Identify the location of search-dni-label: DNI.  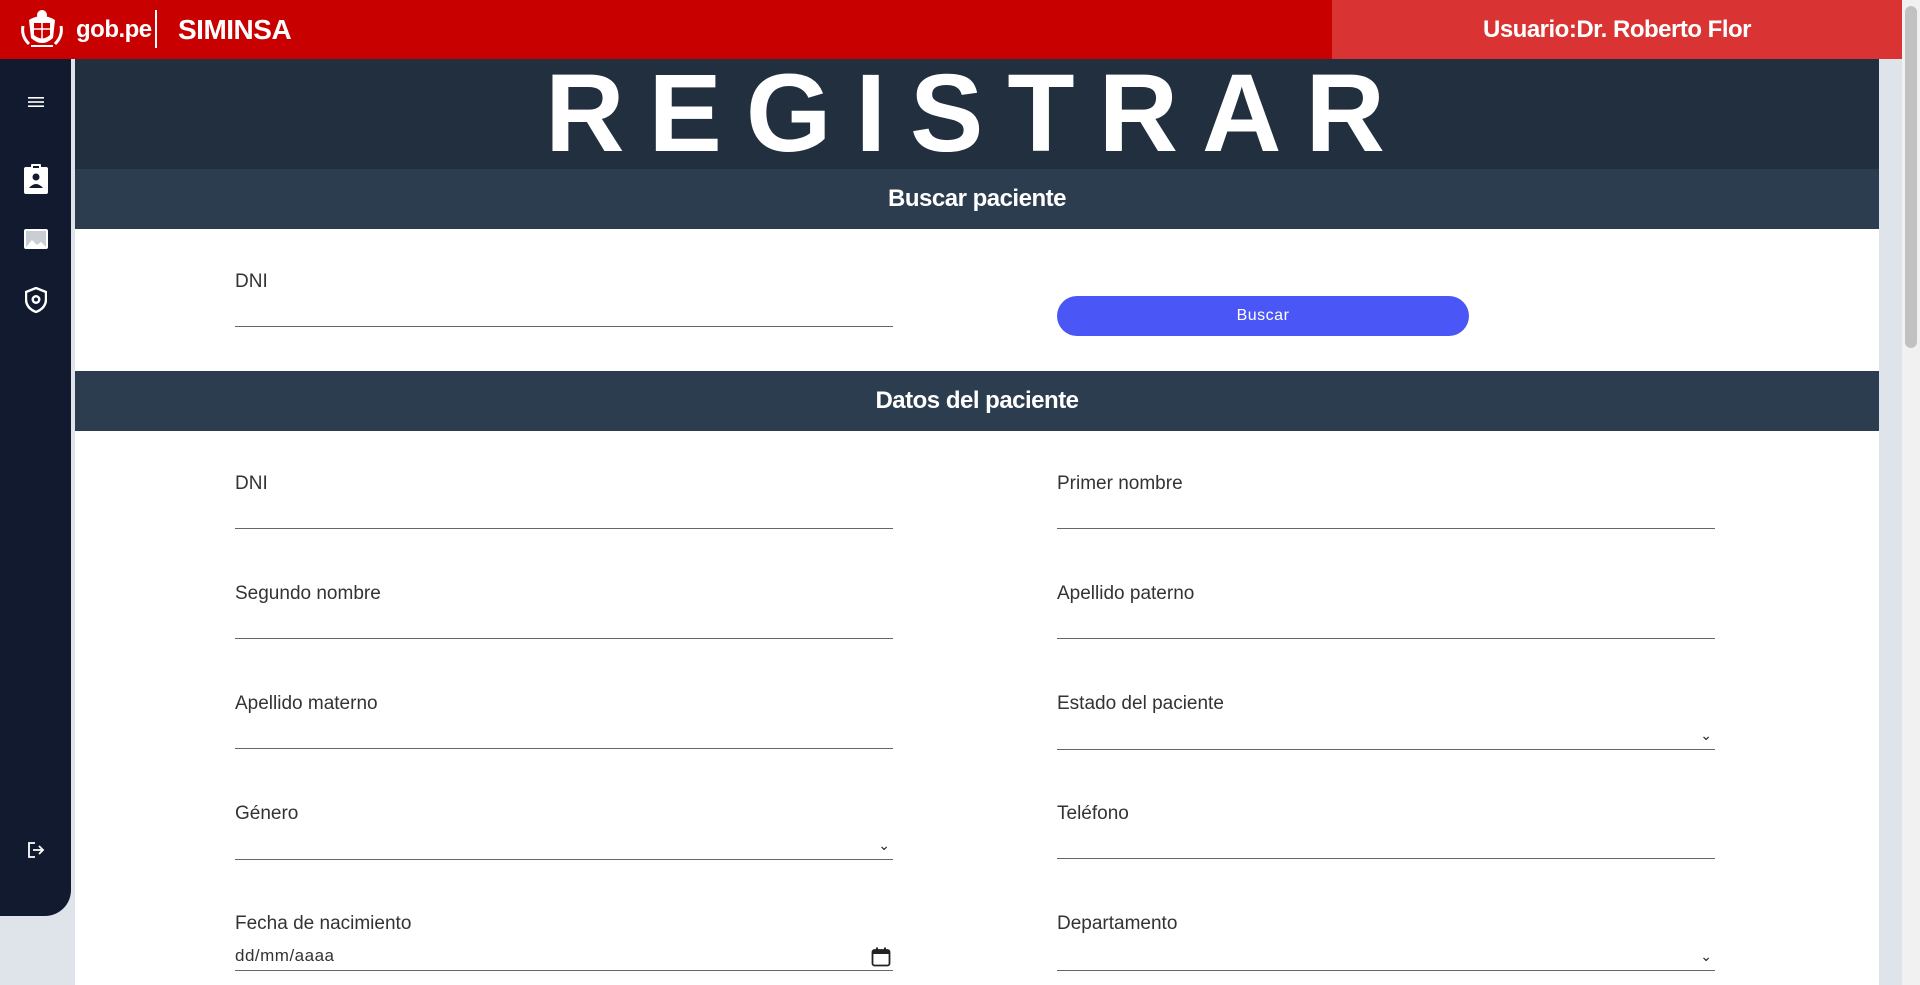
(251, 281).